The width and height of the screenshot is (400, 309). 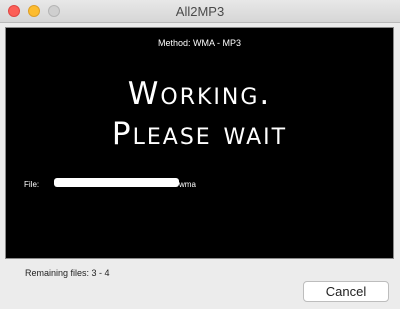 What do you see at coordinates (199, 94) in the screenshot?
I see `working-line-1: Working.` at bounding box center [199, 94].